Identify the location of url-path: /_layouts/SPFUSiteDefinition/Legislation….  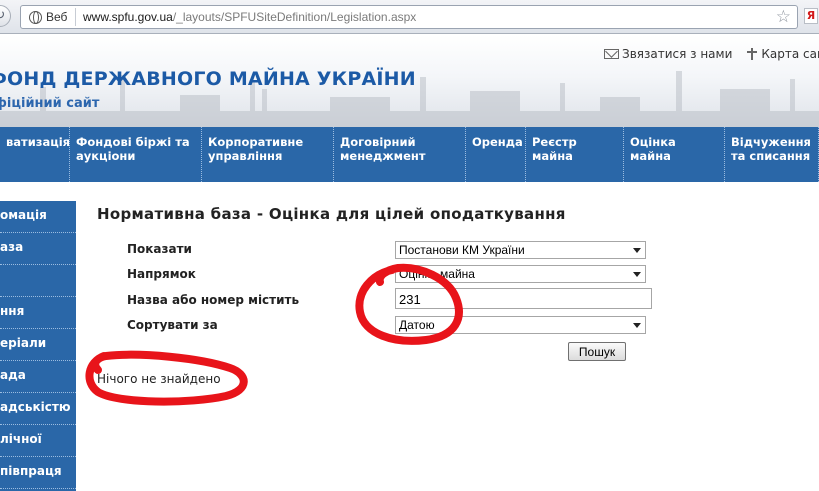
(294, 17).